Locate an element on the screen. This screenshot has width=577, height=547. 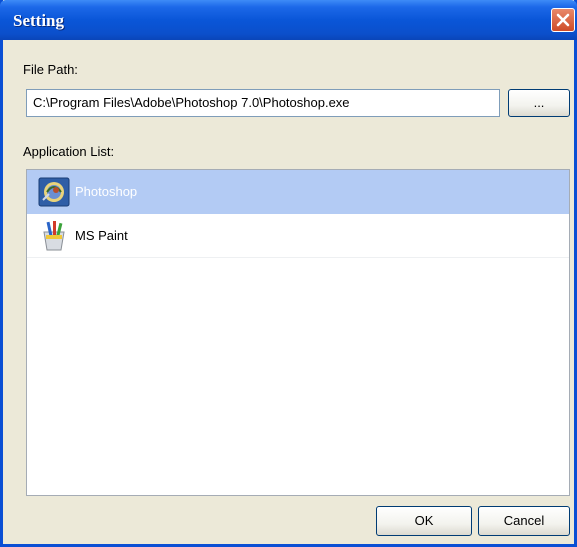
file-path-label: File Path: is located at coordinates (50, 69).